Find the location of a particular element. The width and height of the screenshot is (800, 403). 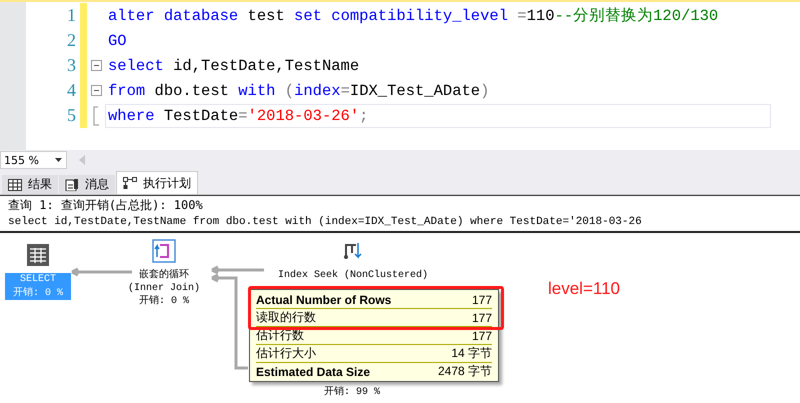

line-number: 5 is located at coordinates (71, 115).